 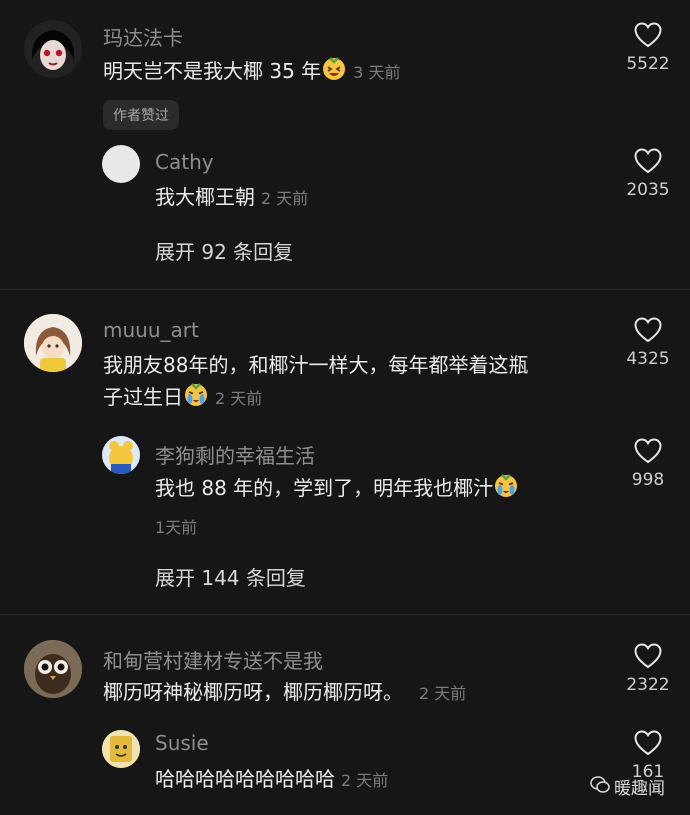 I want to click on expand-replies-button: 展开 144 条回复, so click(x=230, y=576).